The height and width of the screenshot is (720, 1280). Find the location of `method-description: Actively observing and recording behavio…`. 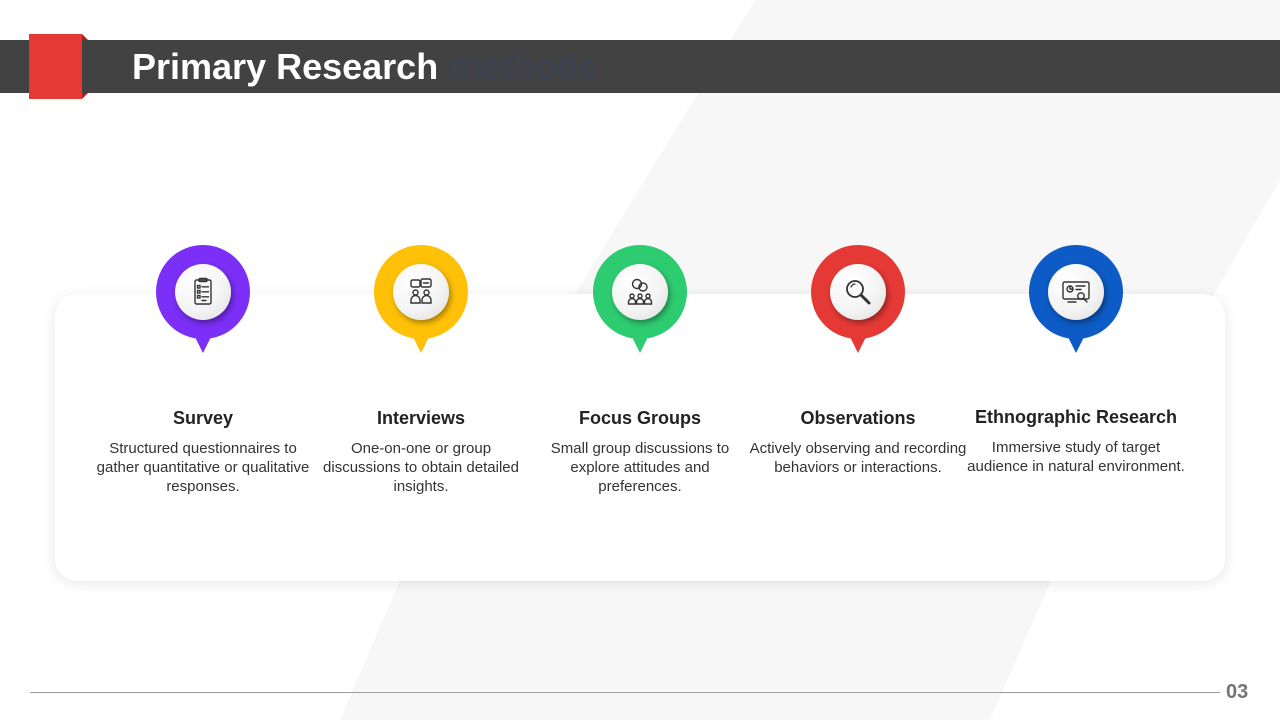

method-description: Actively observing and recording behavio… is located at coordinates (858, 458).